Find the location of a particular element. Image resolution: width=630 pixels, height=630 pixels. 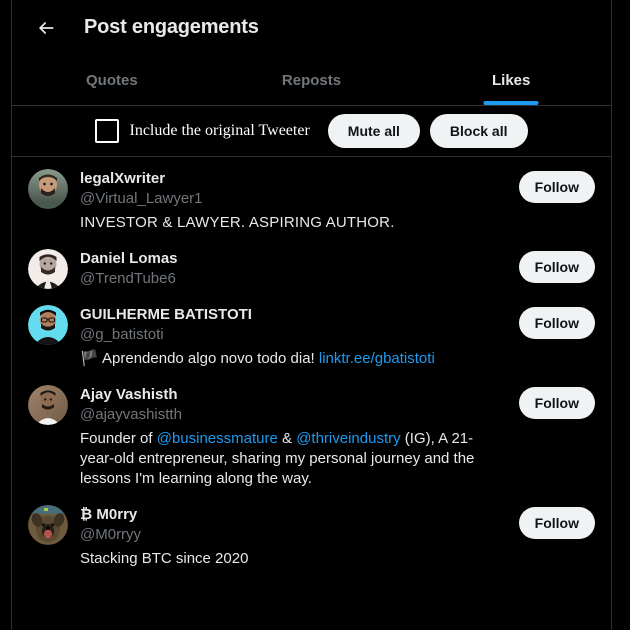

bio-mention-businessmature: @businessmature is located at coordinates (217, 438).